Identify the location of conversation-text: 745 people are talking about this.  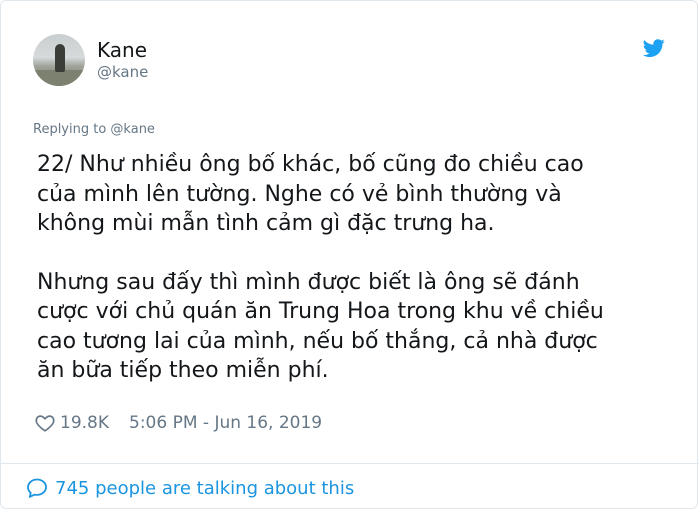
(204, 488).